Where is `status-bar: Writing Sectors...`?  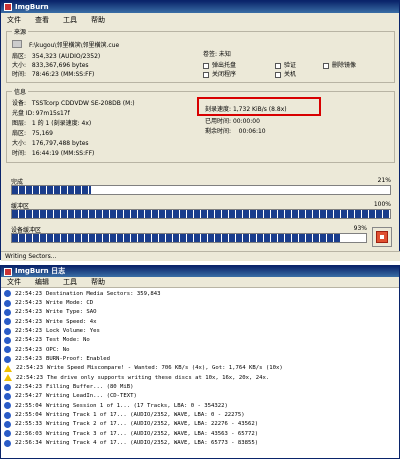 status-bar: Writing Sectors... is located at coordinates (200, 256).